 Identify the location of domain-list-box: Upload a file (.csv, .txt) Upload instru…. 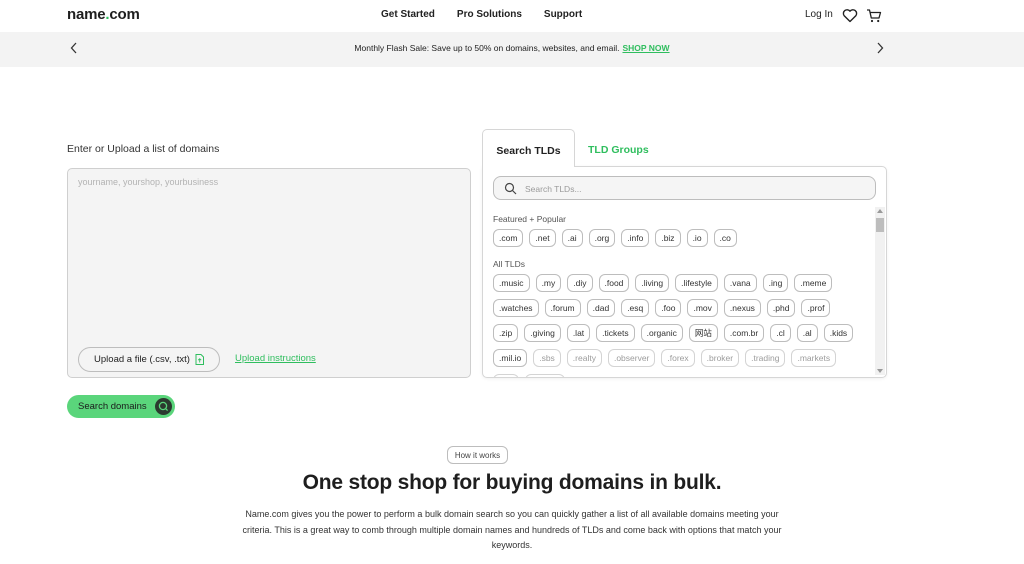
(269, 273).